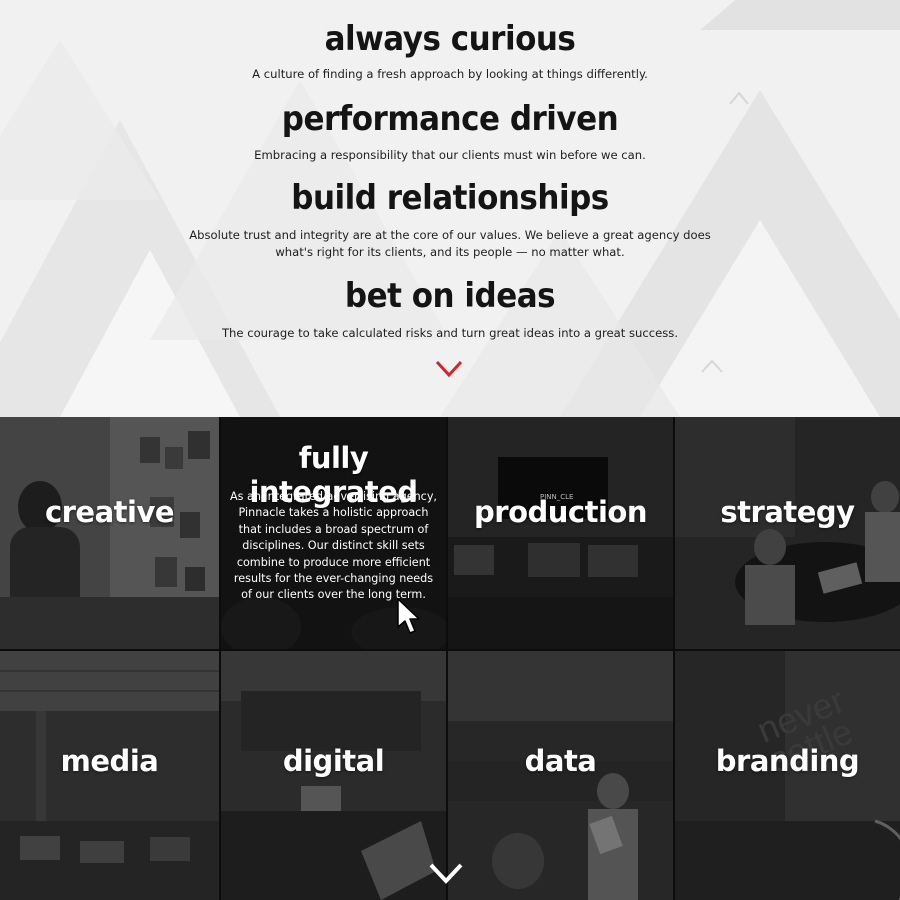 This screenshot has width=900, height=900. I want to click on service-tile-media: media, so click(109, 775).